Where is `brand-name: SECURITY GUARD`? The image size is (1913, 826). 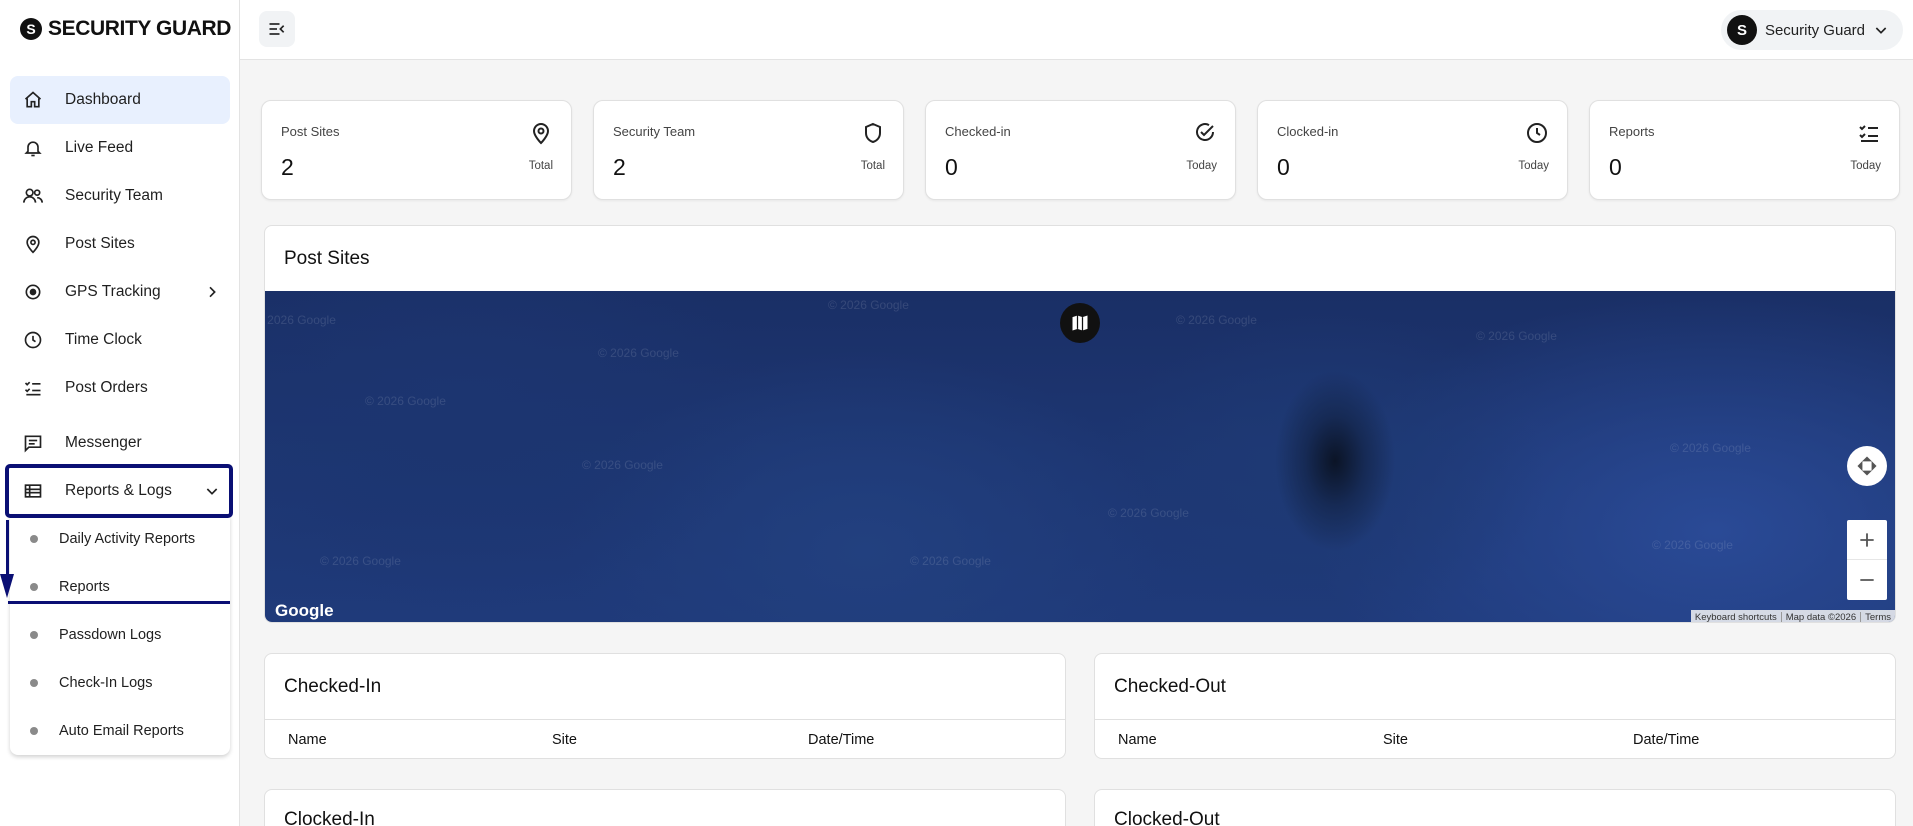
brand-name: SECURITY GUARD is located at coordinates (140, 28).